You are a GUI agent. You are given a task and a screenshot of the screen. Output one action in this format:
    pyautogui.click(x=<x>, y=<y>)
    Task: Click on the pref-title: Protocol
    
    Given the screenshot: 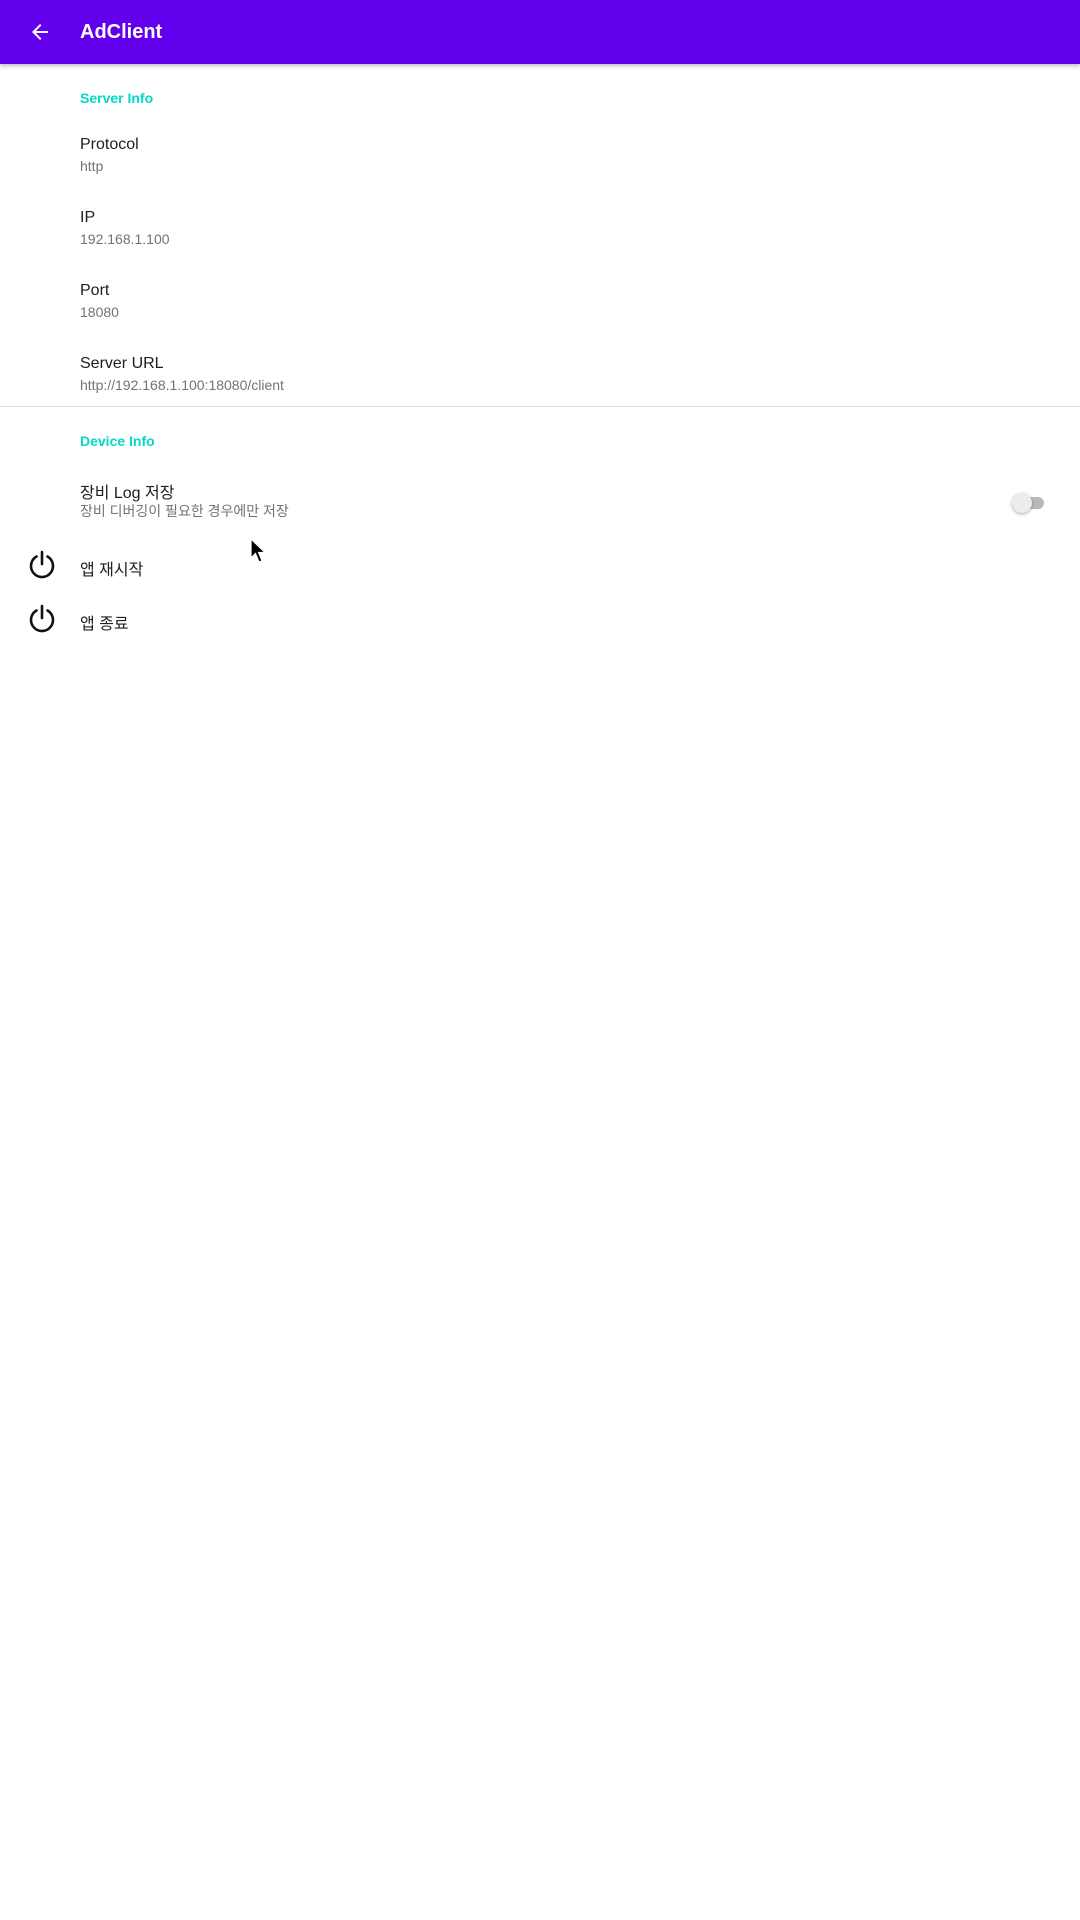 What is the action you would take?
    pyautogui.click(x=109, y=144)
    